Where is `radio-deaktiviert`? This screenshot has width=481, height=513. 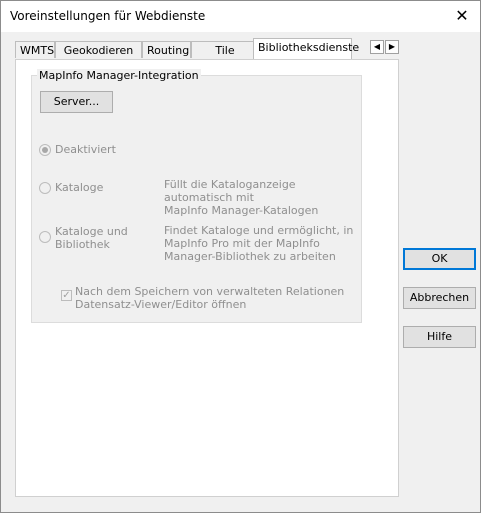 radio-deaktiviert is located at coordinates (45, 150).